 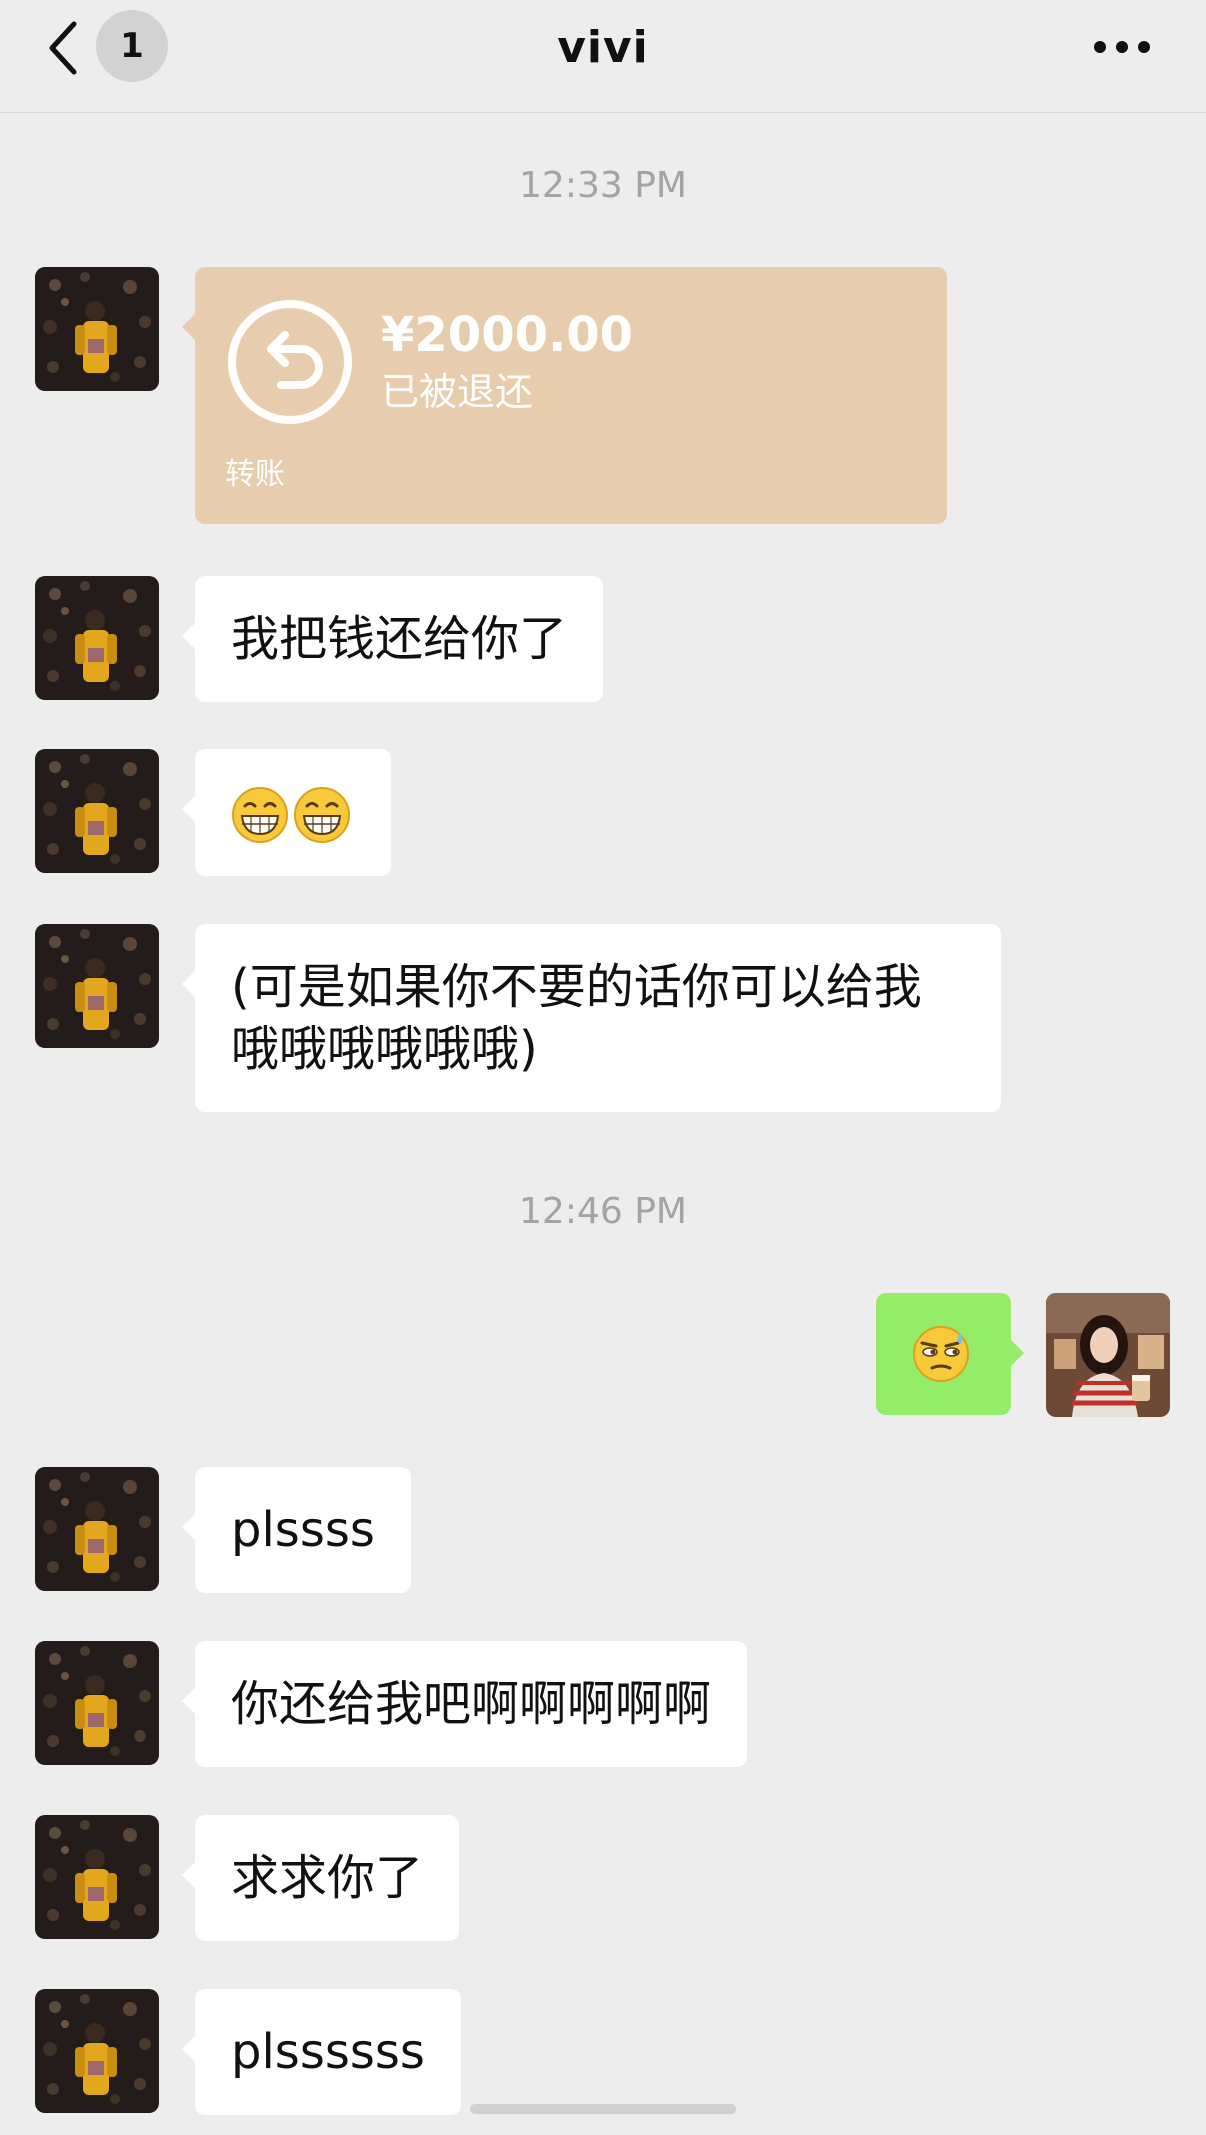 What do you see at coordinates (464, 1704) in the screenshot?
I see `message-bubble: 你还给我吧啊啊啊啊啊` at bounding box center [464, 1704].